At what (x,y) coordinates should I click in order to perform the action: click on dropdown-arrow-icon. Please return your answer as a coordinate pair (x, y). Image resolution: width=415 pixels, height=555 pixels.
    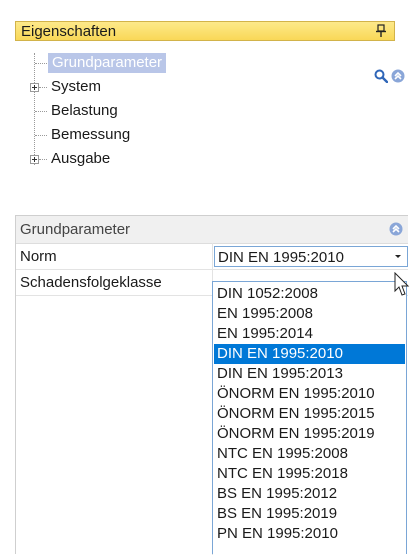
    Looking at the image, I should click on (398, 256).